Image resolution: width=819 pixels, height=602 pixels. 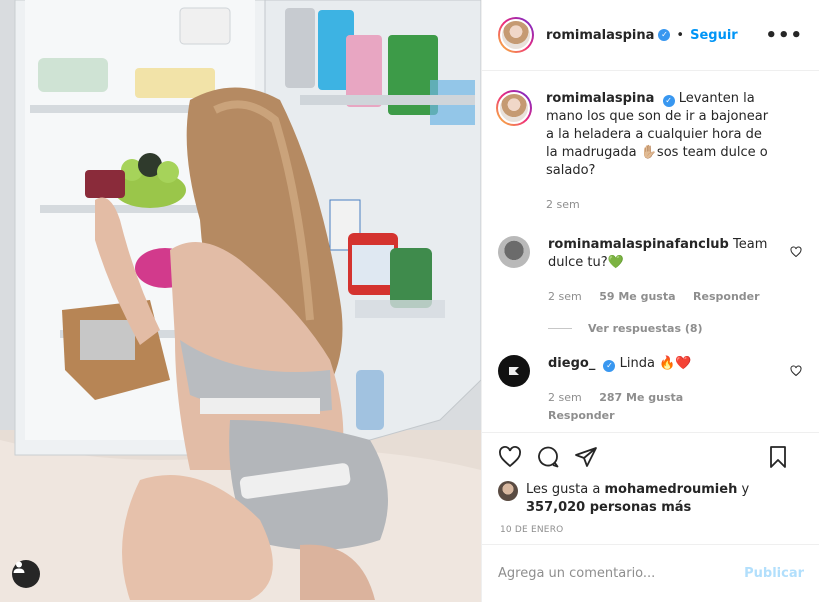 What do you see at coordinates (774, 573) in the screenshot?
I see `publish-button: Publicar` at bounding box center [774, 573].